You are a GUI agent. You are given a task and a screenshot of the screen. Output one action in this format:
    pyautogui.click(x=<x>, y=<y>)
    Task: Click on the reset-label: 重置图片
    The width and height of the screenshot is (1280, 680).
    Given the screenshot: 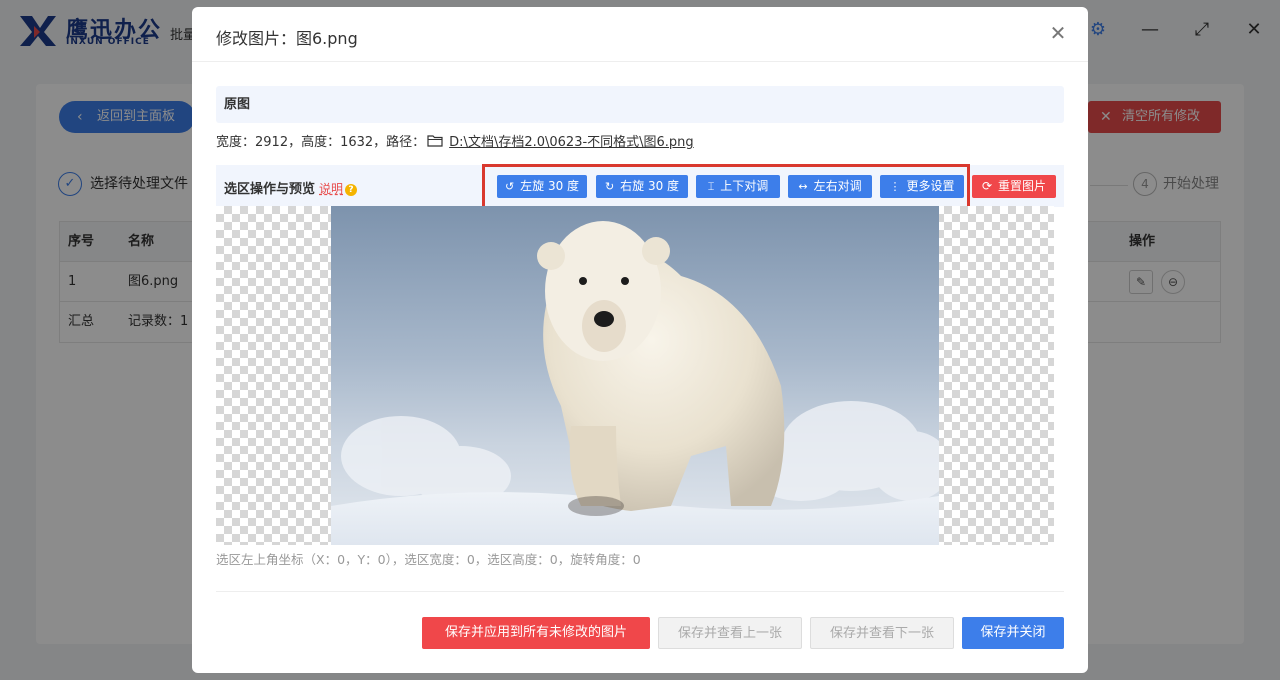 What is the action you would take?
    pyautogui.click(x=1022, y=186)
    